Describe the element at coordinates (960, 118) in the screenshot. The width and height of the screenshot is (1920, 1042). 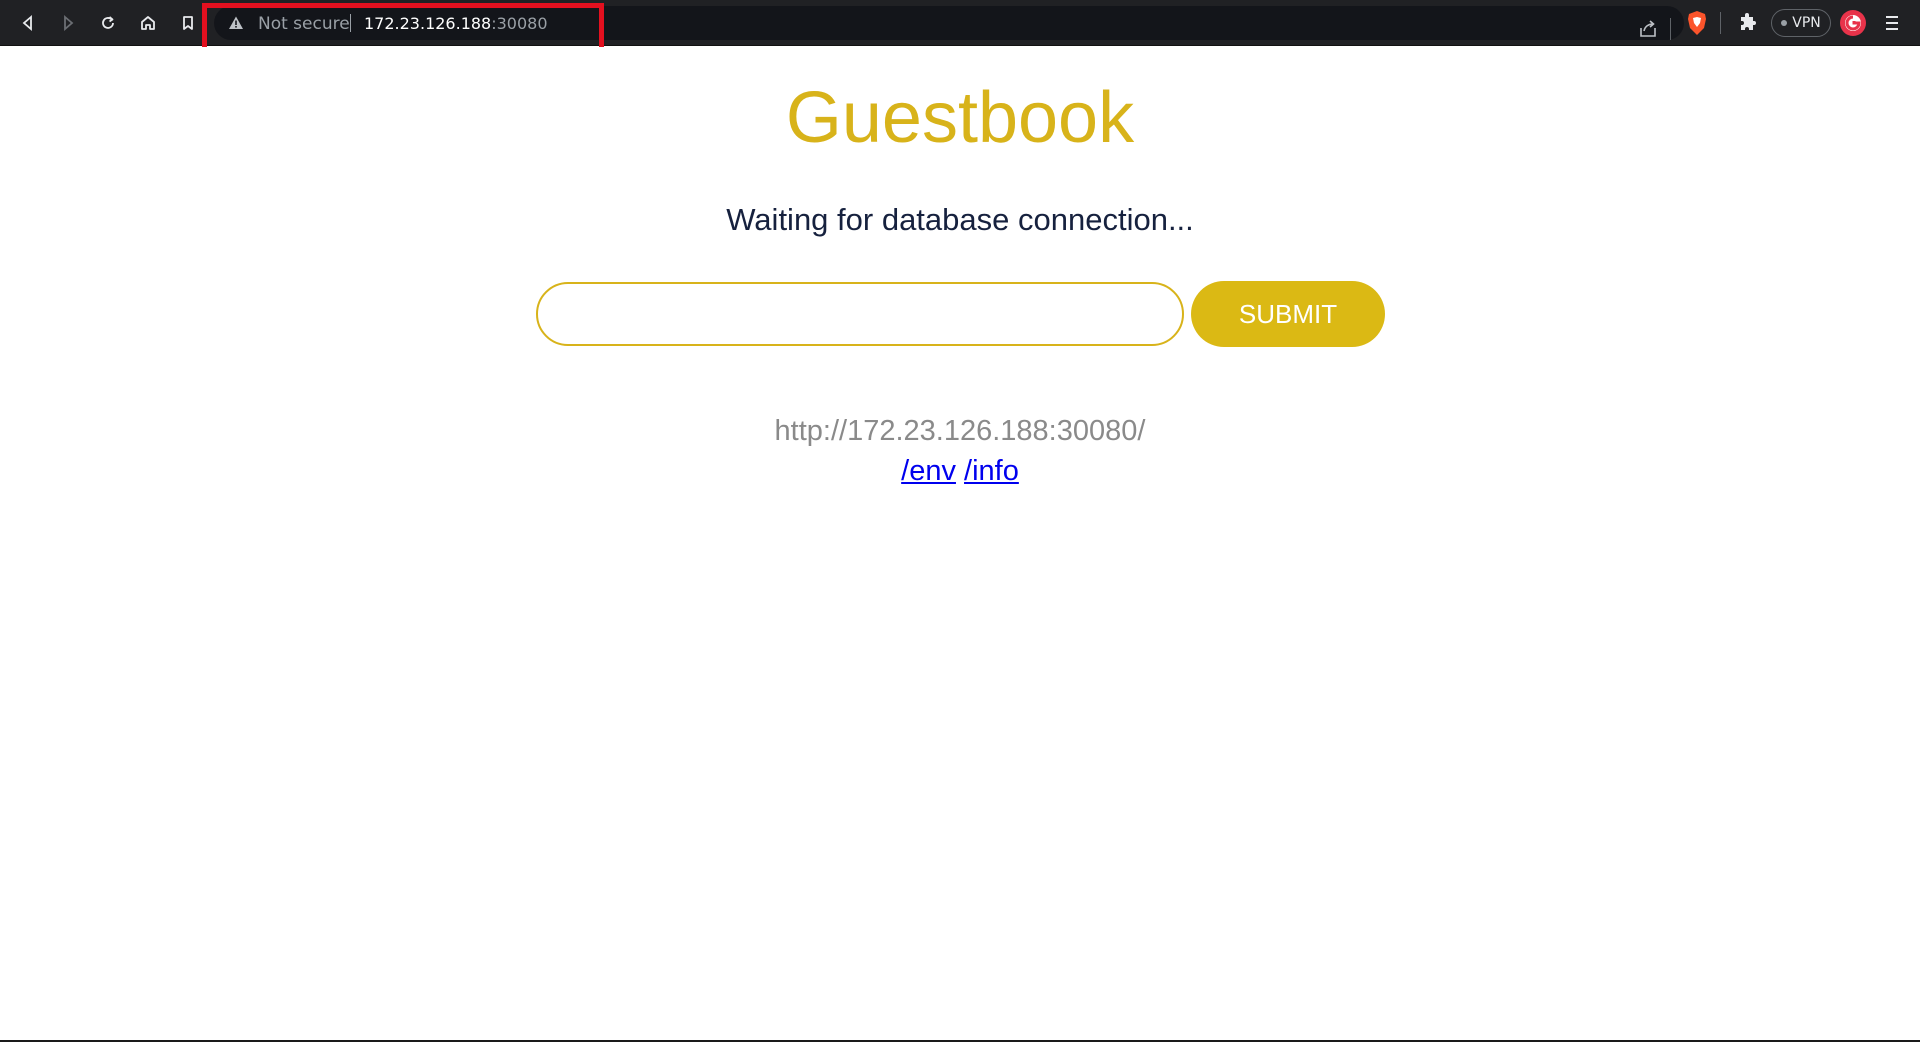
I see `page-title: Guestbook` at that location.